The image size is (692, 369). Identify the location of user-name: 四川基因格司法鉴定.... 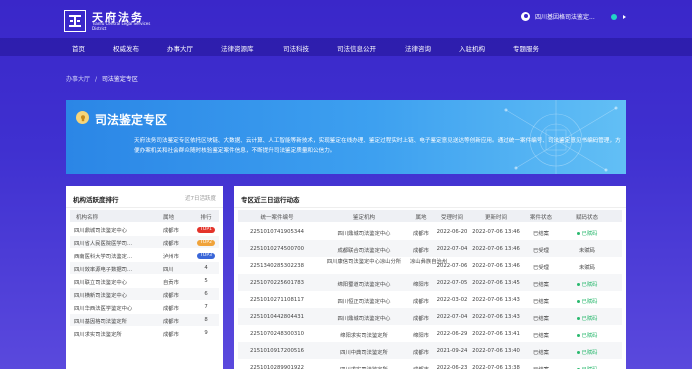
(570, 16).